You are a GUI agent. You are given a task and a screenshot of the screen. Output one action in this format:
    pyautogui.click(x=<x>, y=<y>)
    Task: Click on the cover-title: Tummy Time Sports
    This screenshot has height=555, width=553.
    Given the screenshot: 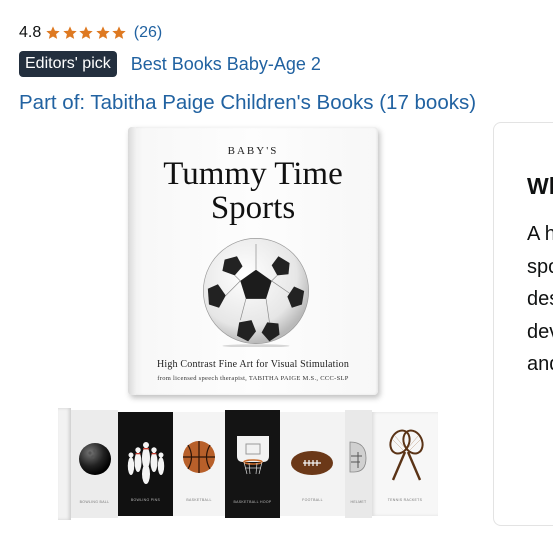 What is the action you would take?
    pyautogui.click(x=253, y=191)
    